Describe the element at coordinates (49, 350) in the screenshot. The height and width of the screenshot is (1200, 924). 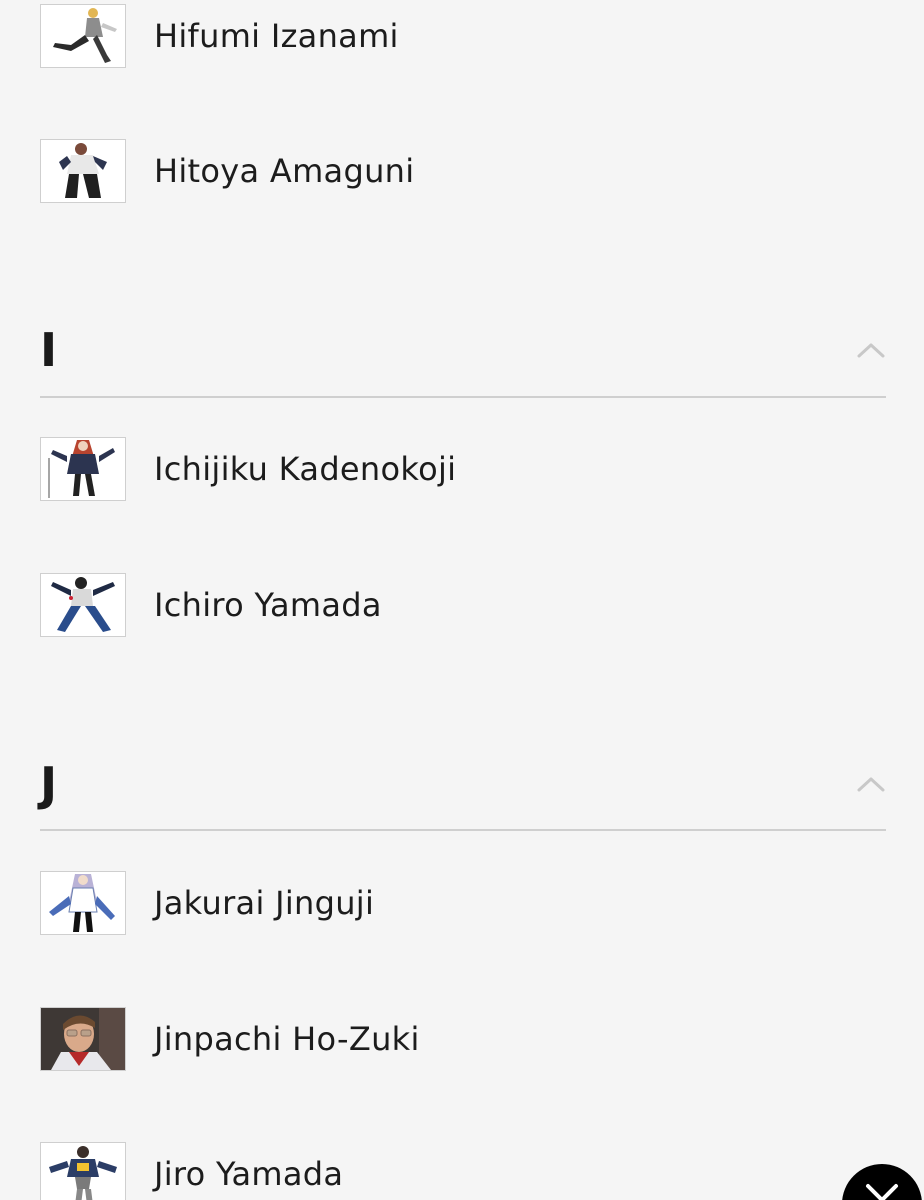
I see `section-letter: I` at that location.